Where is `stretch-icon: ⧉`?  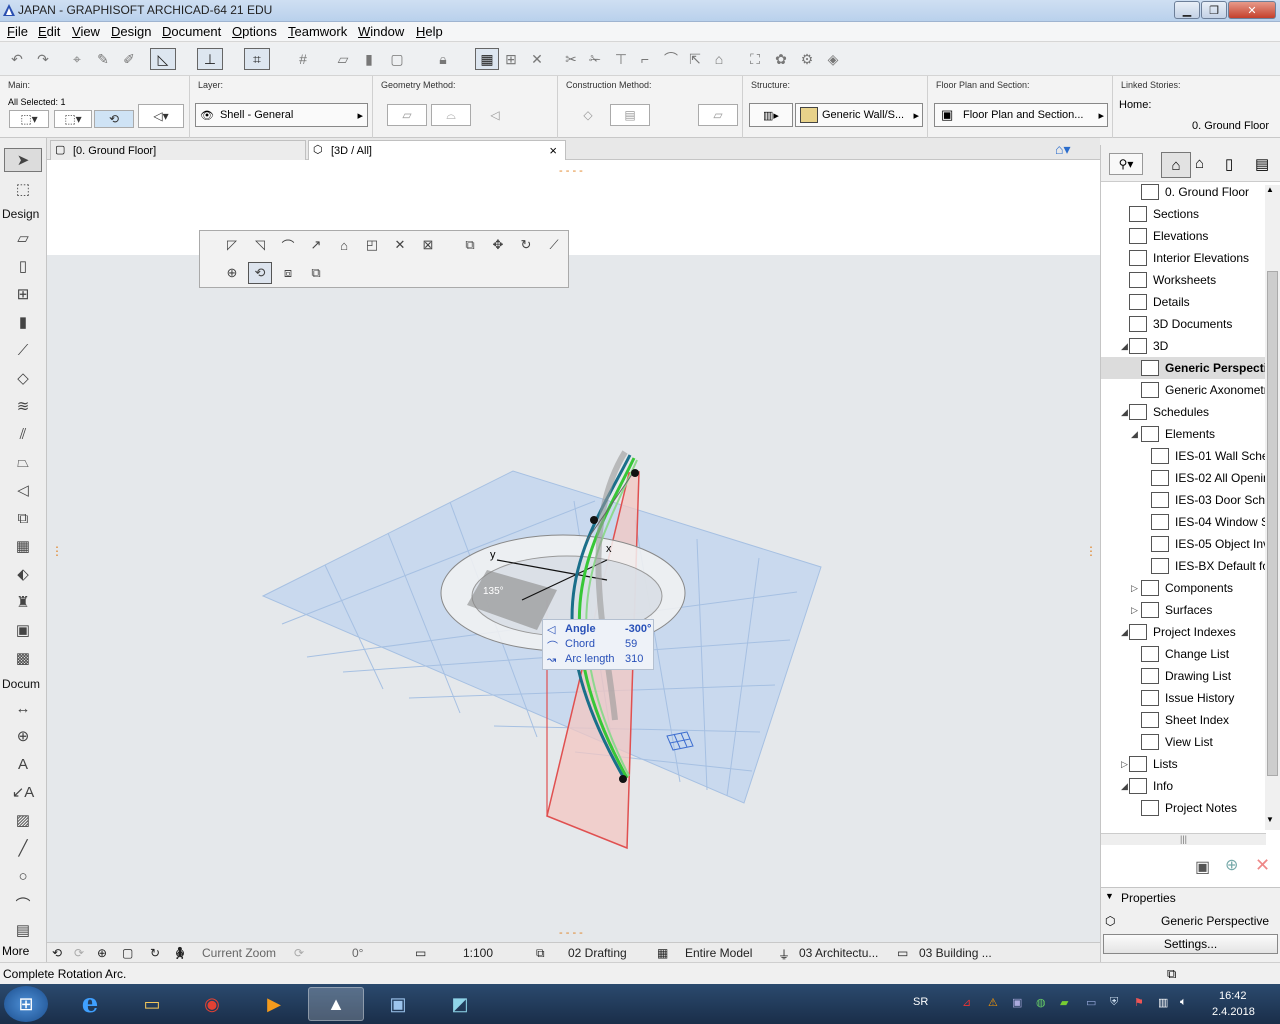
stretch-icon: ⧉ is located at coordinates (470, 245).